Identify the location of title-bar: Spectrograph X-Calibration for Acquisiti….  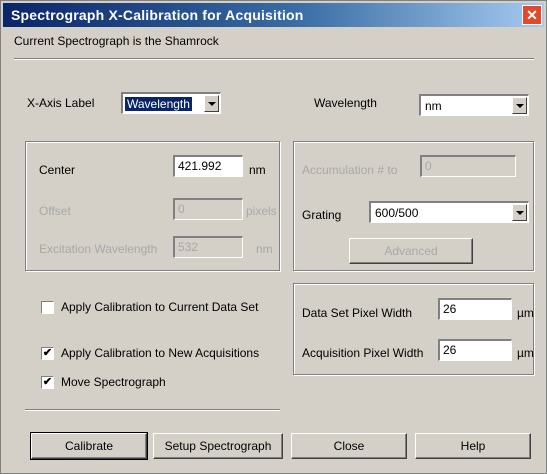
(273, 15).